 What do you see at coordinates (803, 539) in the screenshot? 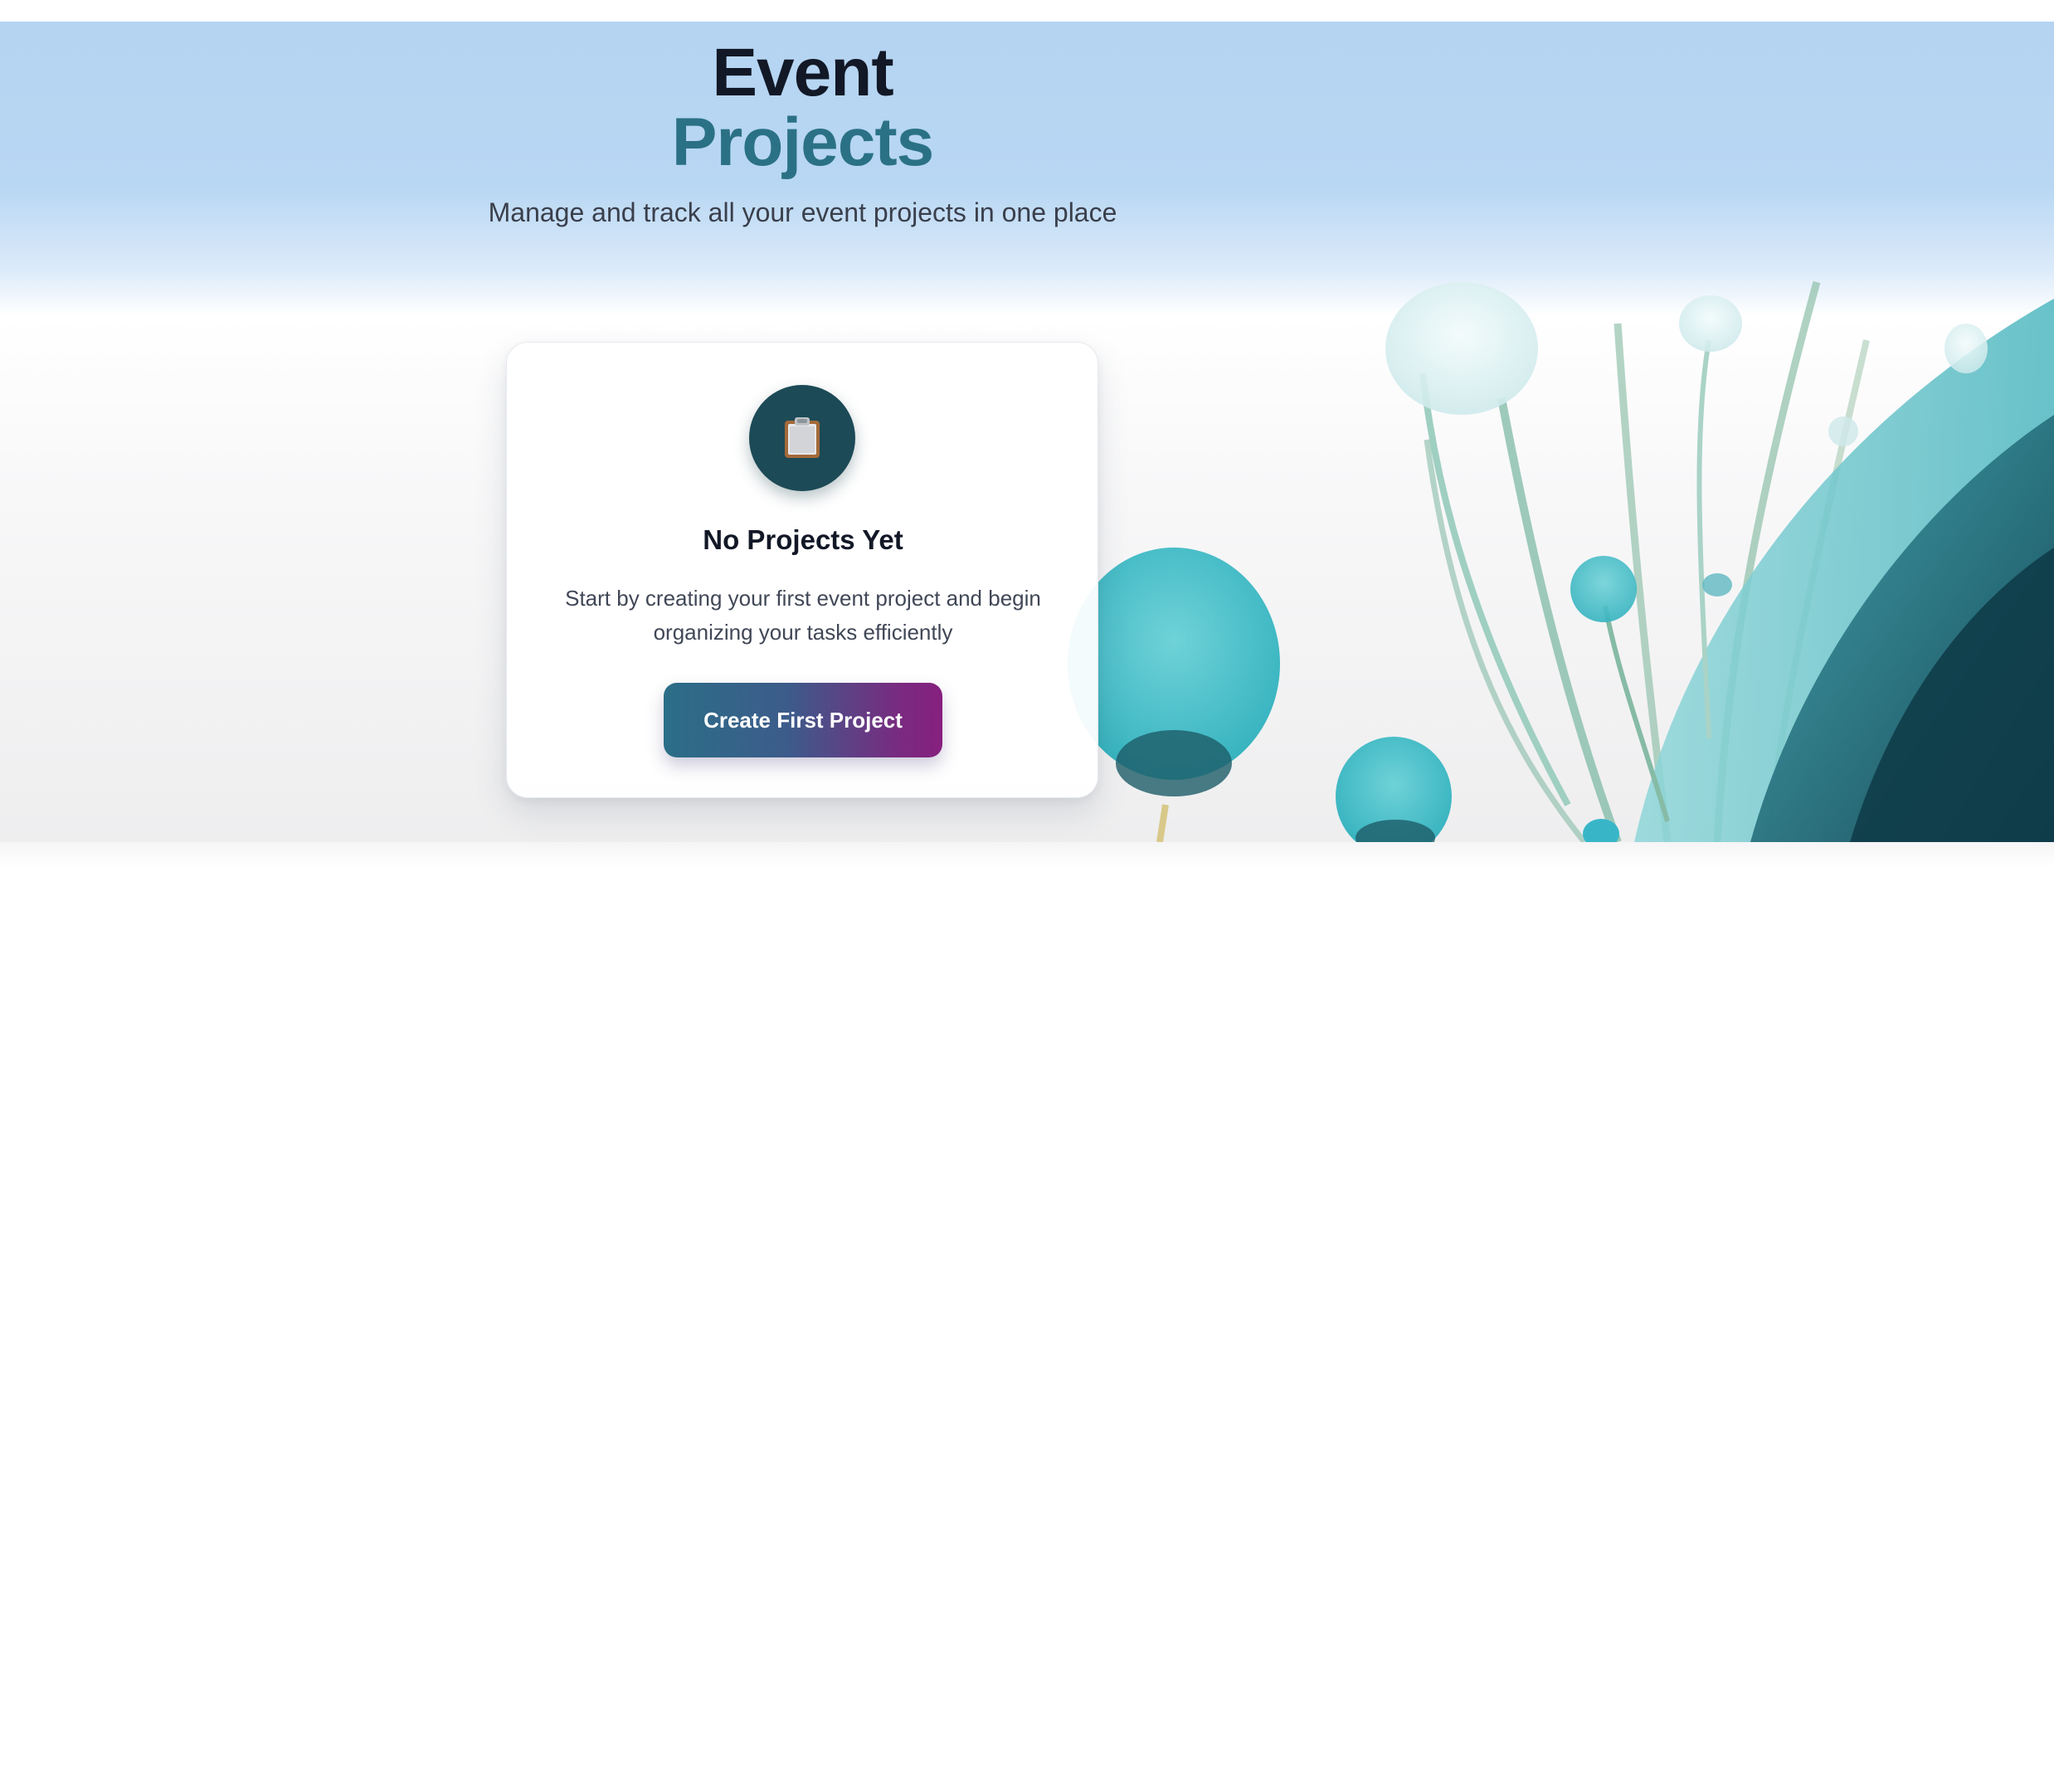
I see `empty-state-title: No Projects Yet` at bounding box center [803, 539].